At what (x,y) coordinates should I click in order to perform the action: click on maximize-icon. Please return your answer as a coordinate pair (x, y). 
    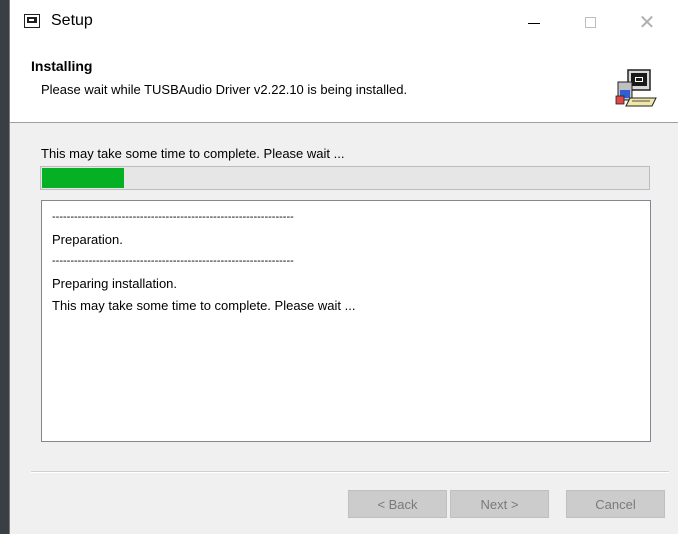
    Looking at the image, I should click on (590, 22).